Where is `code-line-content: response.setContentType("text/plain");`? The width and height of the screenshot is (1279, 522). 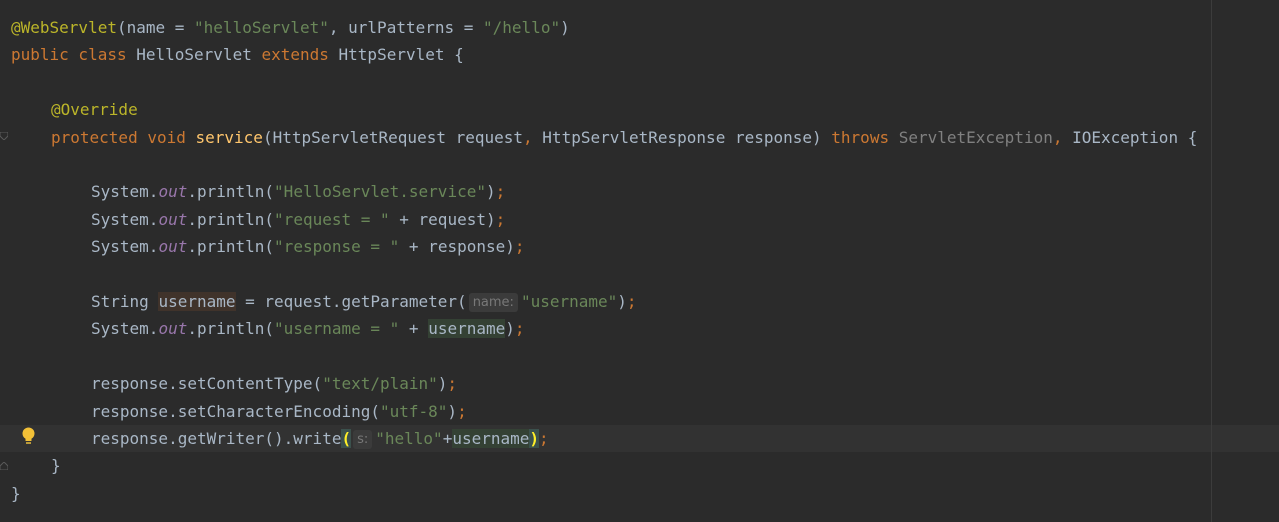 code-line-content: response.setContentType("text/plain"); is located at coordinates (274, 383).